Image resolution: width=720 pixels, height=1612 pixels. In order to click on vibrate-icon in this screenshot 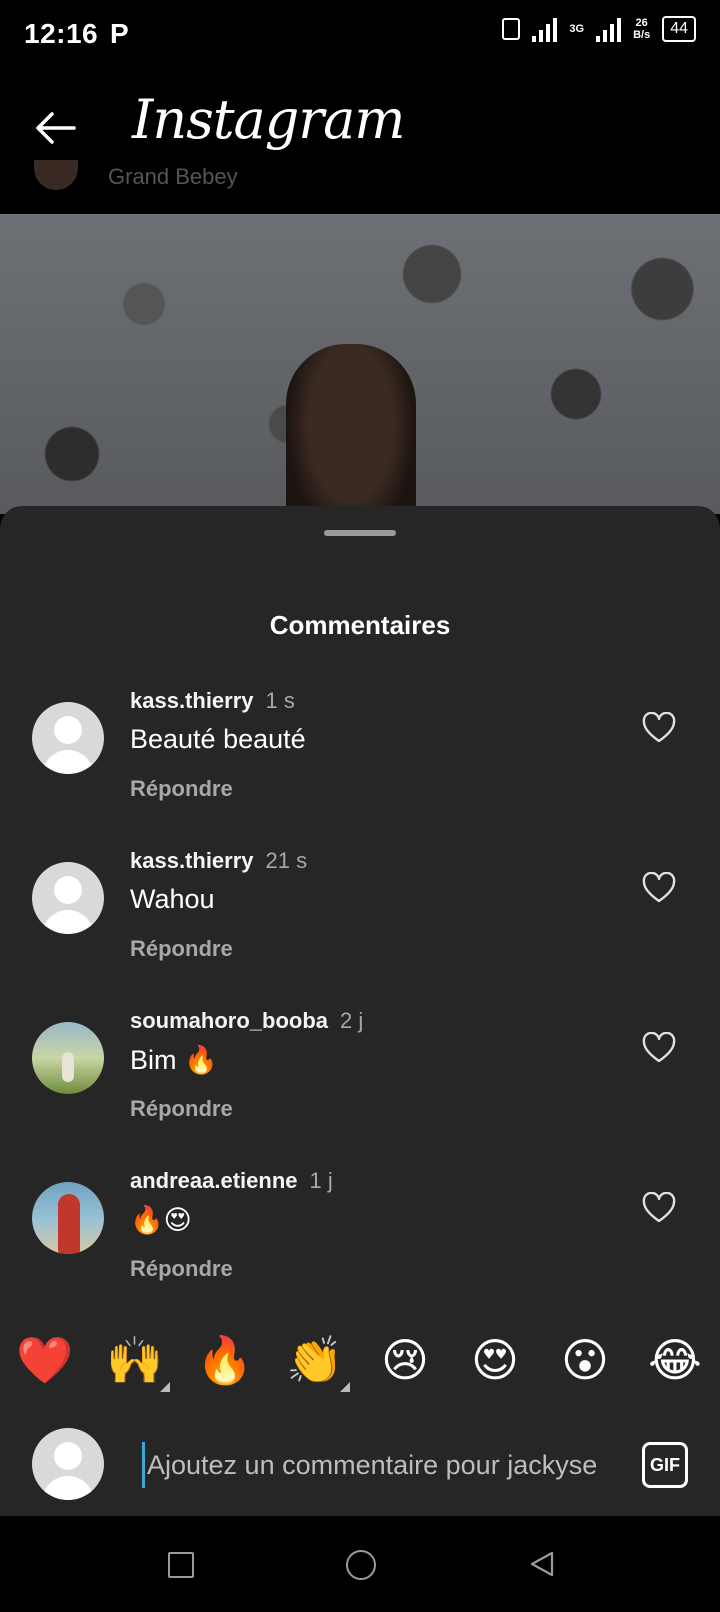, I will do `click(511, 29)`.